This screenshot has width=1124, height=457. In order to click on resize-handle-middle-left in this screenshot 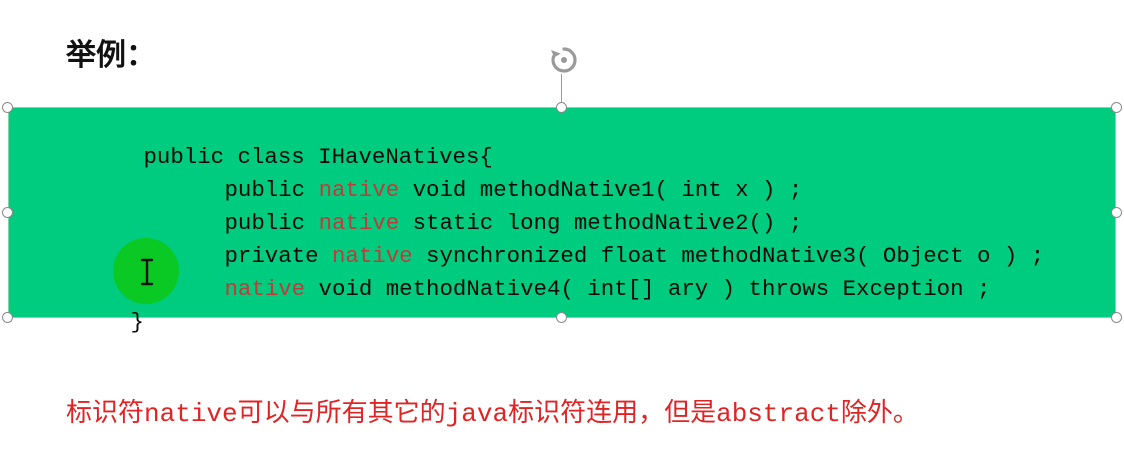, I will do `click(7, 212)`.